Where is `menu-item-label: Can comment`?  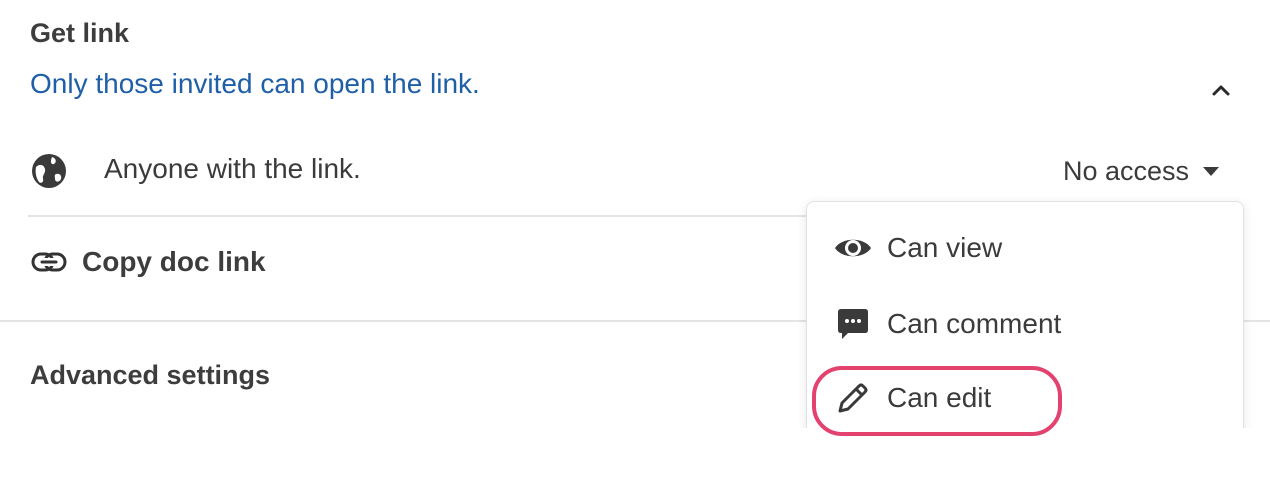
menu-item-label: Can comment is located at coordinates (974, 323).